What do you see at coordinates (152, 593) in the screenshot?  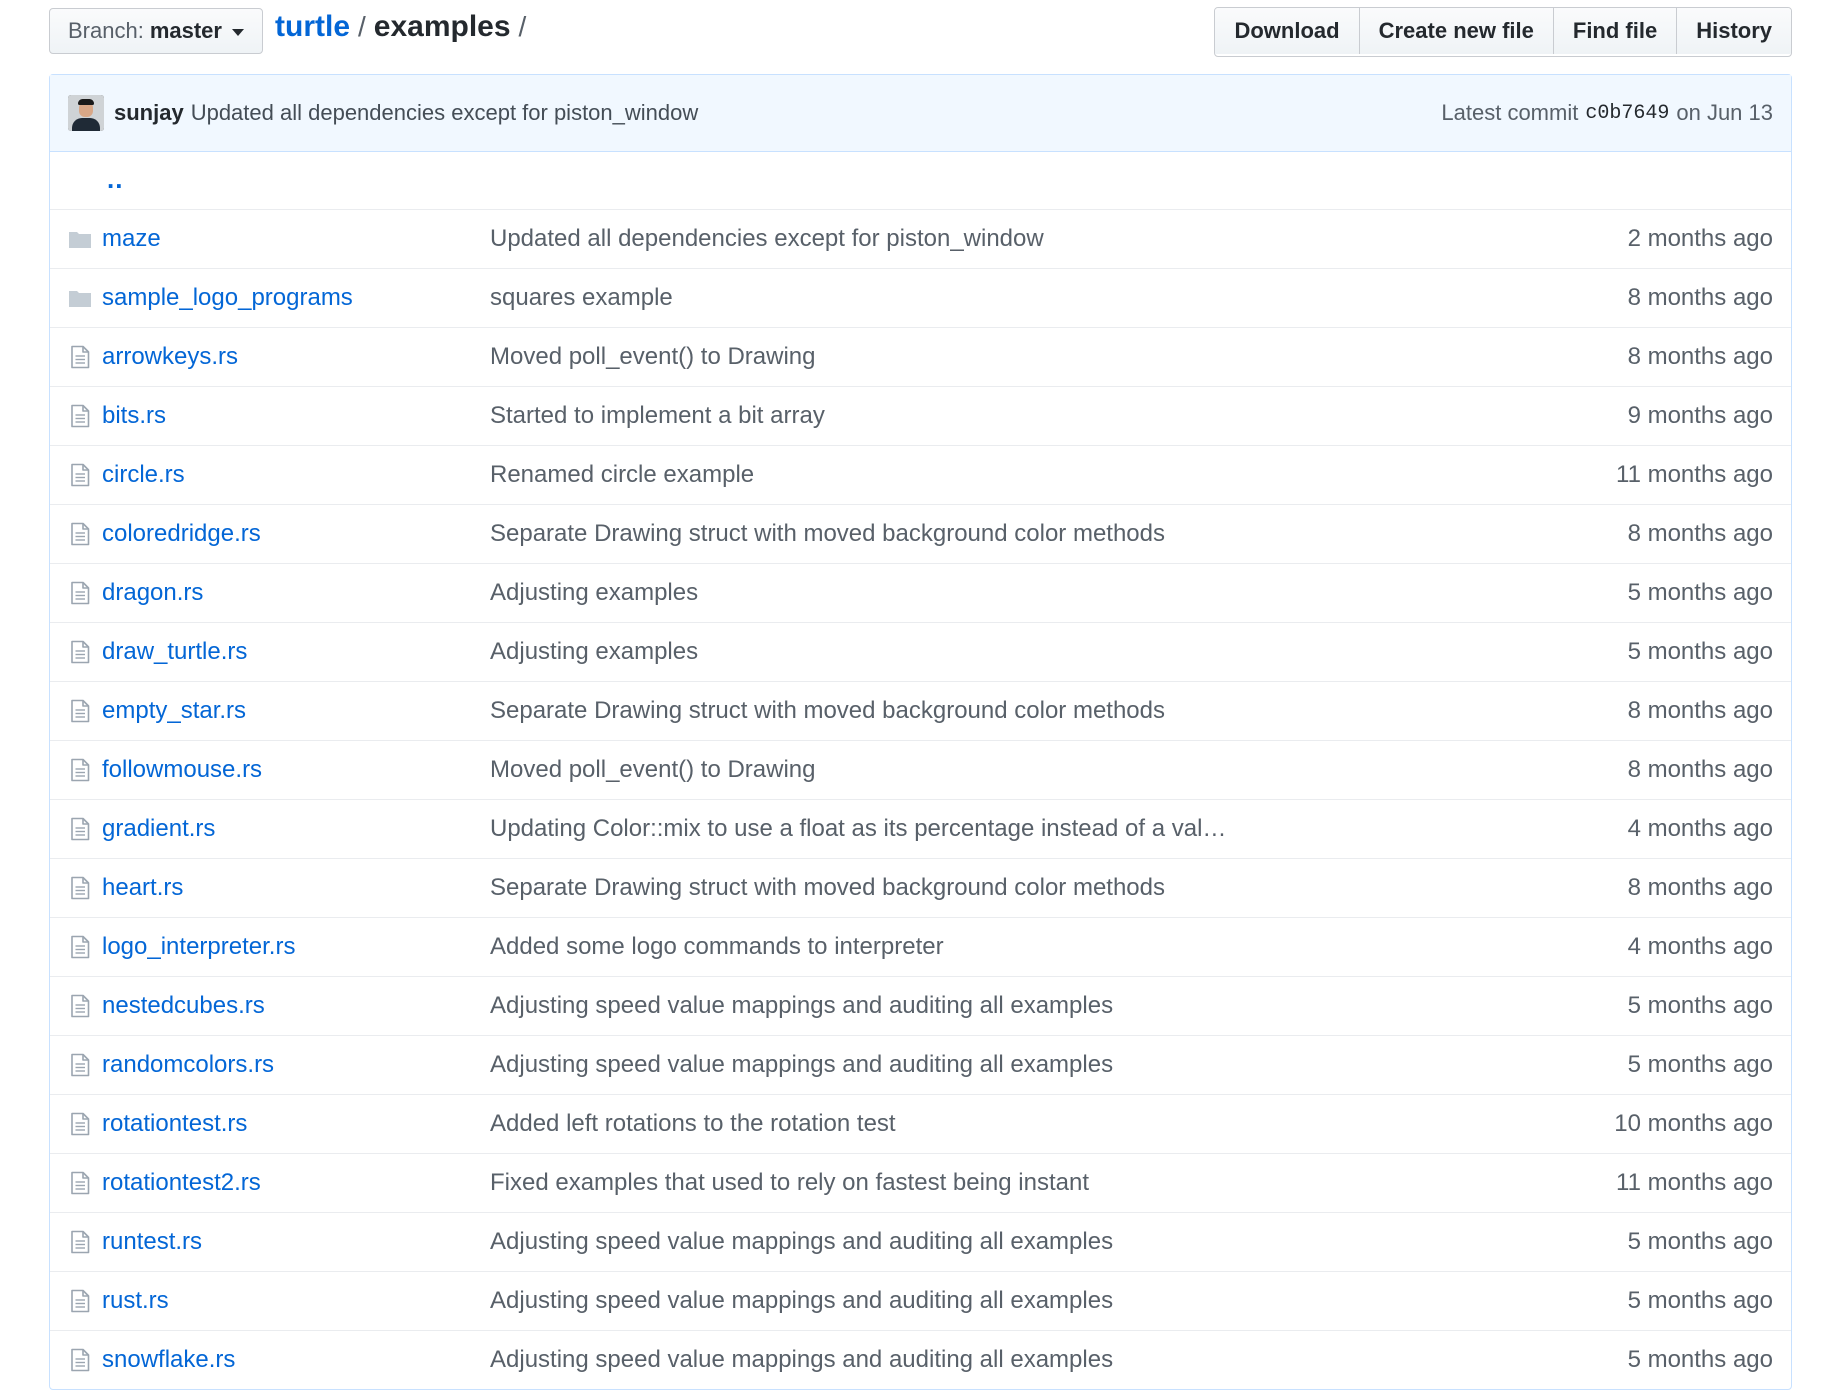 I see `file-link: dragon.rs` at bounding box center [152, 593].